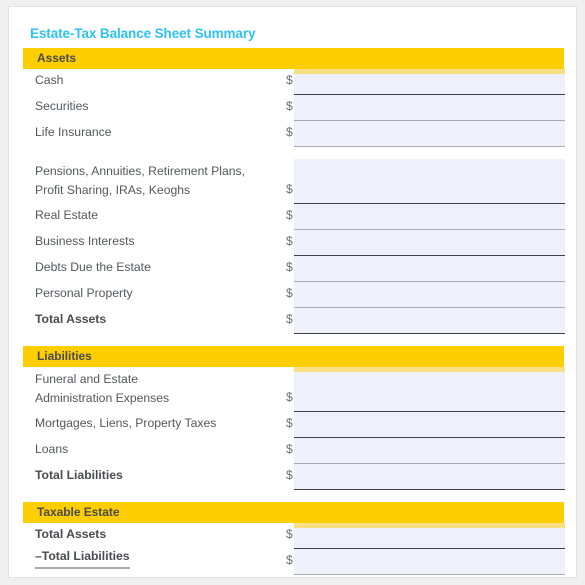 This screenshot has height=585, width=585. Describe the element at coordinates (293, 356) in the screenshot. I see `section-header-liabilities: Liabilities` at that location.